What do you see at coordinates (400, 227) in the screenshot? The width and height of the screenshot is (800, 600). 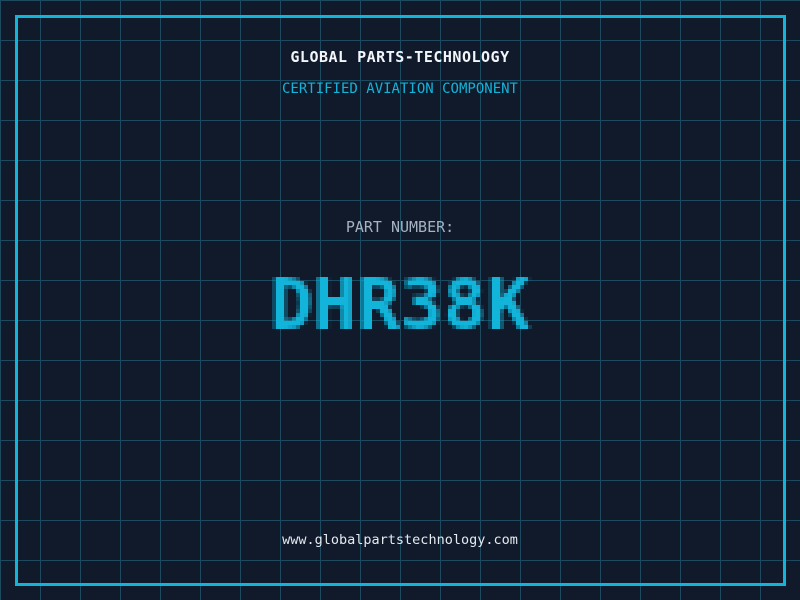 I see `part-number-label: PART NUMBER:` at bounding box center [400, 227].